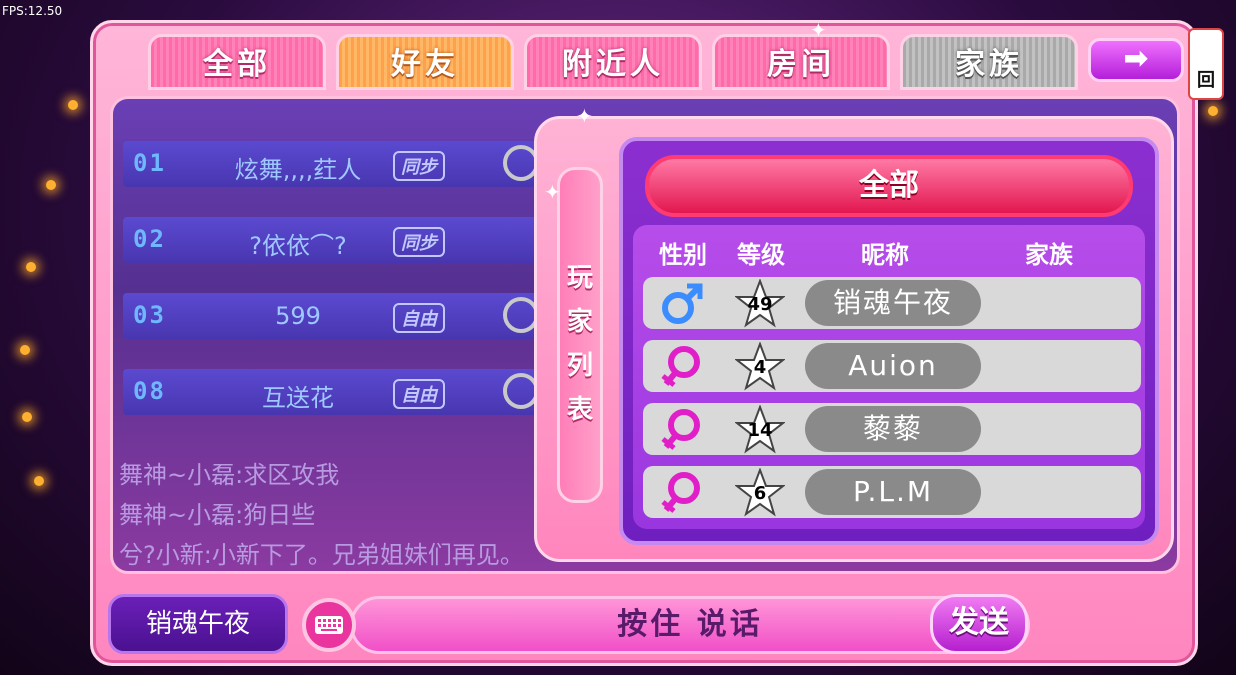  I want to click on player-nickname: 销魂午夜, so click(893, 303).